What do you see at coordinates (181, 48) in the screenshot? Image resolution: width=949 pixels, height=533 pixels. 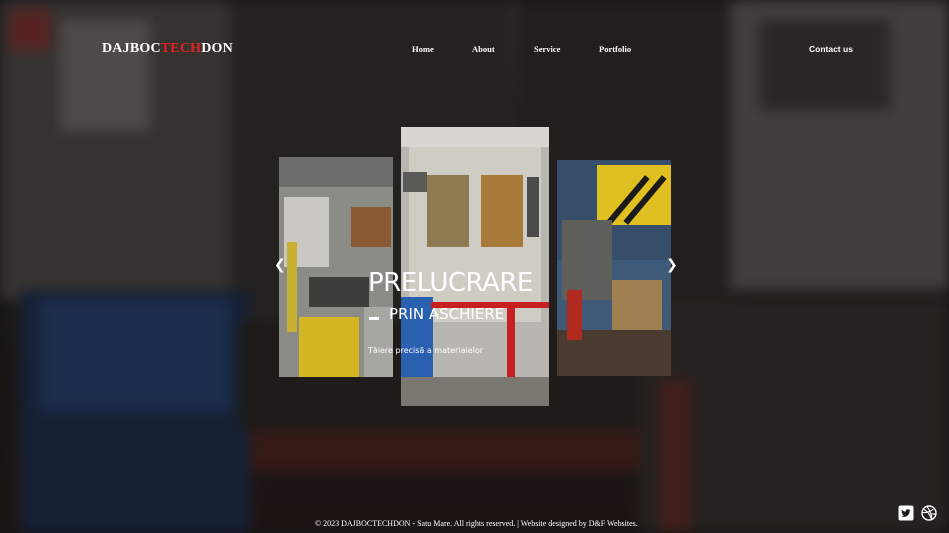 I see `logo-part-2: TECH` at bounding box center [181, 48].